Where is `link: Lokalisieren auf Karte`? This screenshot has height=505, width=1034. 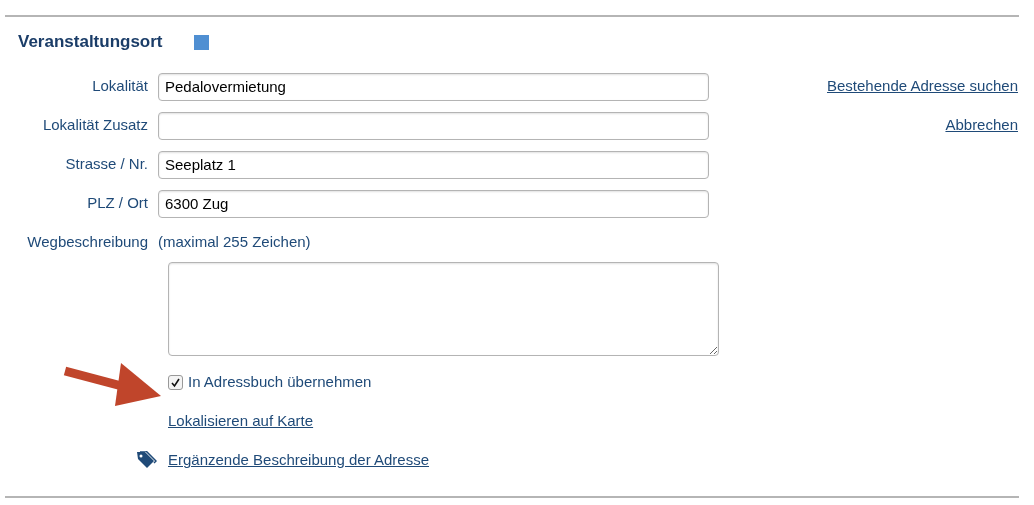 link: Lokalisieren auf Karte is located at coordinates (241, 421).